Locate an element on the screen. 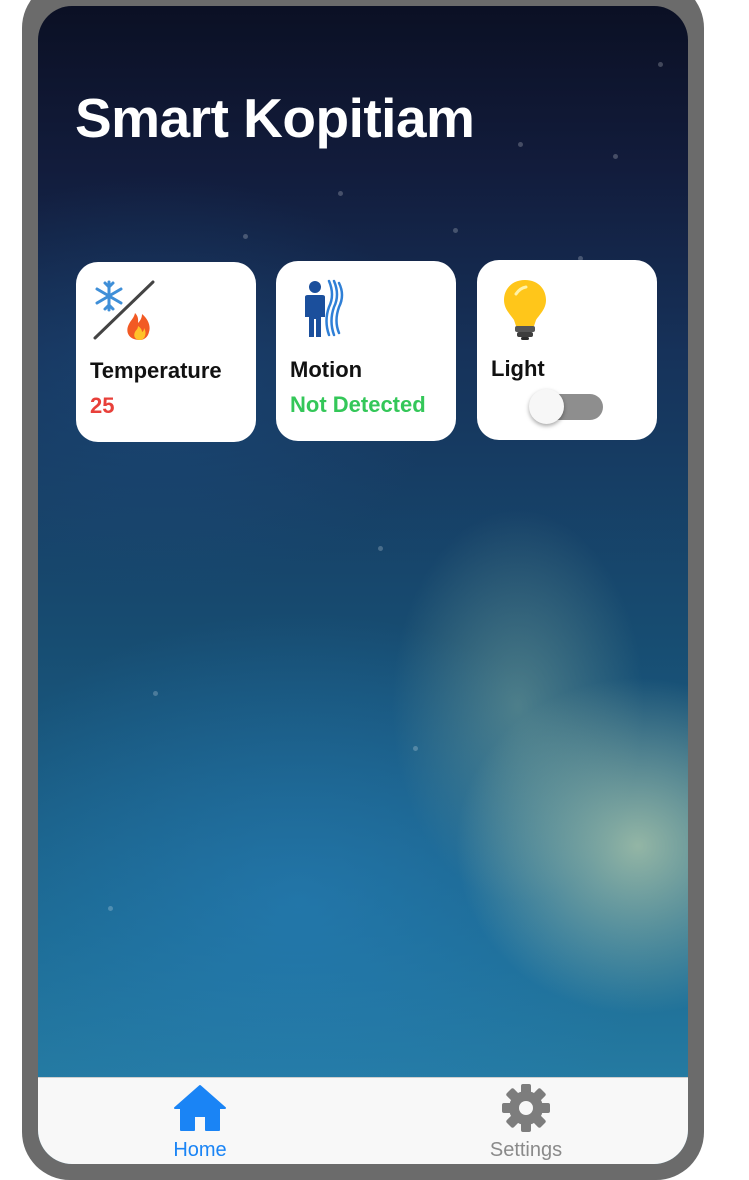 The image size is (749, 1180). snowflake-fire-icon is located at coordinates (124, 310).